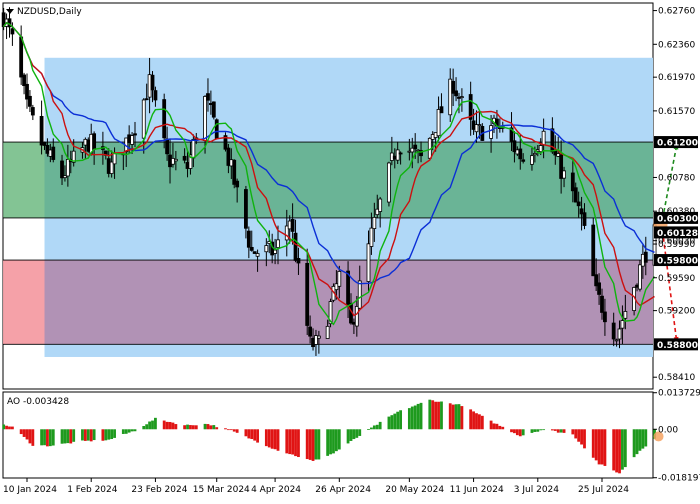 Image resolution: width=700 pixels, height=504 pixels. What do you see at coordinates (38, 402) in the screenshot?
I see `ao-label: AO -0.003428` at bounding box center [38, 402].